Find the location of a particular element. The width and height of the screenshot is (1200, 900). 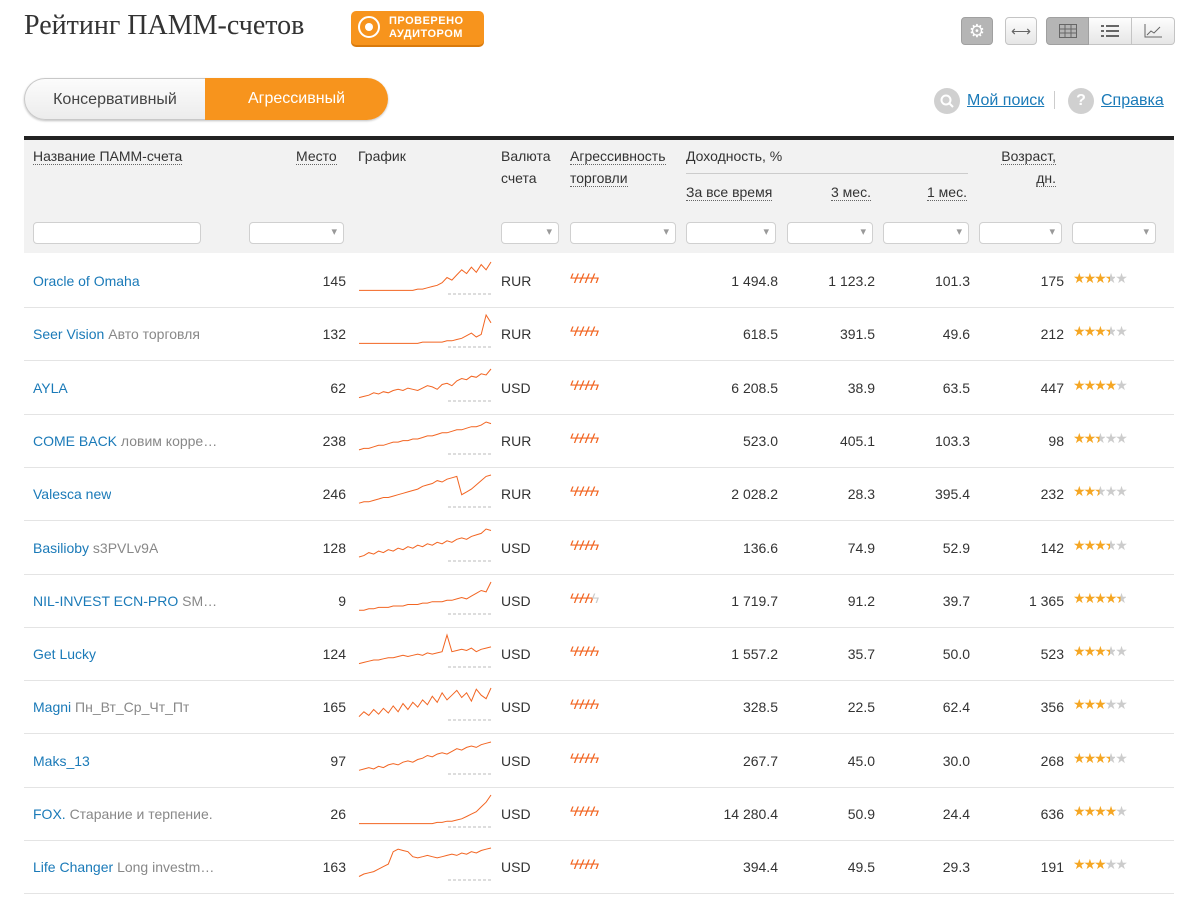

filter-3m-select is located at coordinates (830, 233).